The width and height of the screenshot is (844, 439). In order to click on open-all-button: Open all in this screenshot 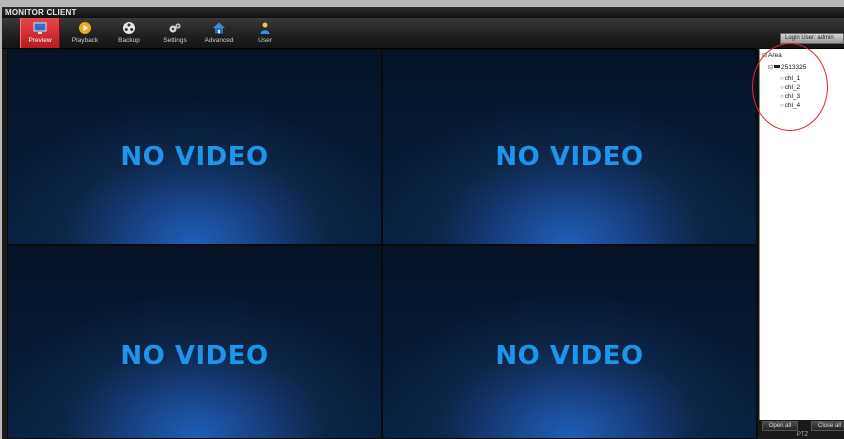, I will do `click(780, 426)`.